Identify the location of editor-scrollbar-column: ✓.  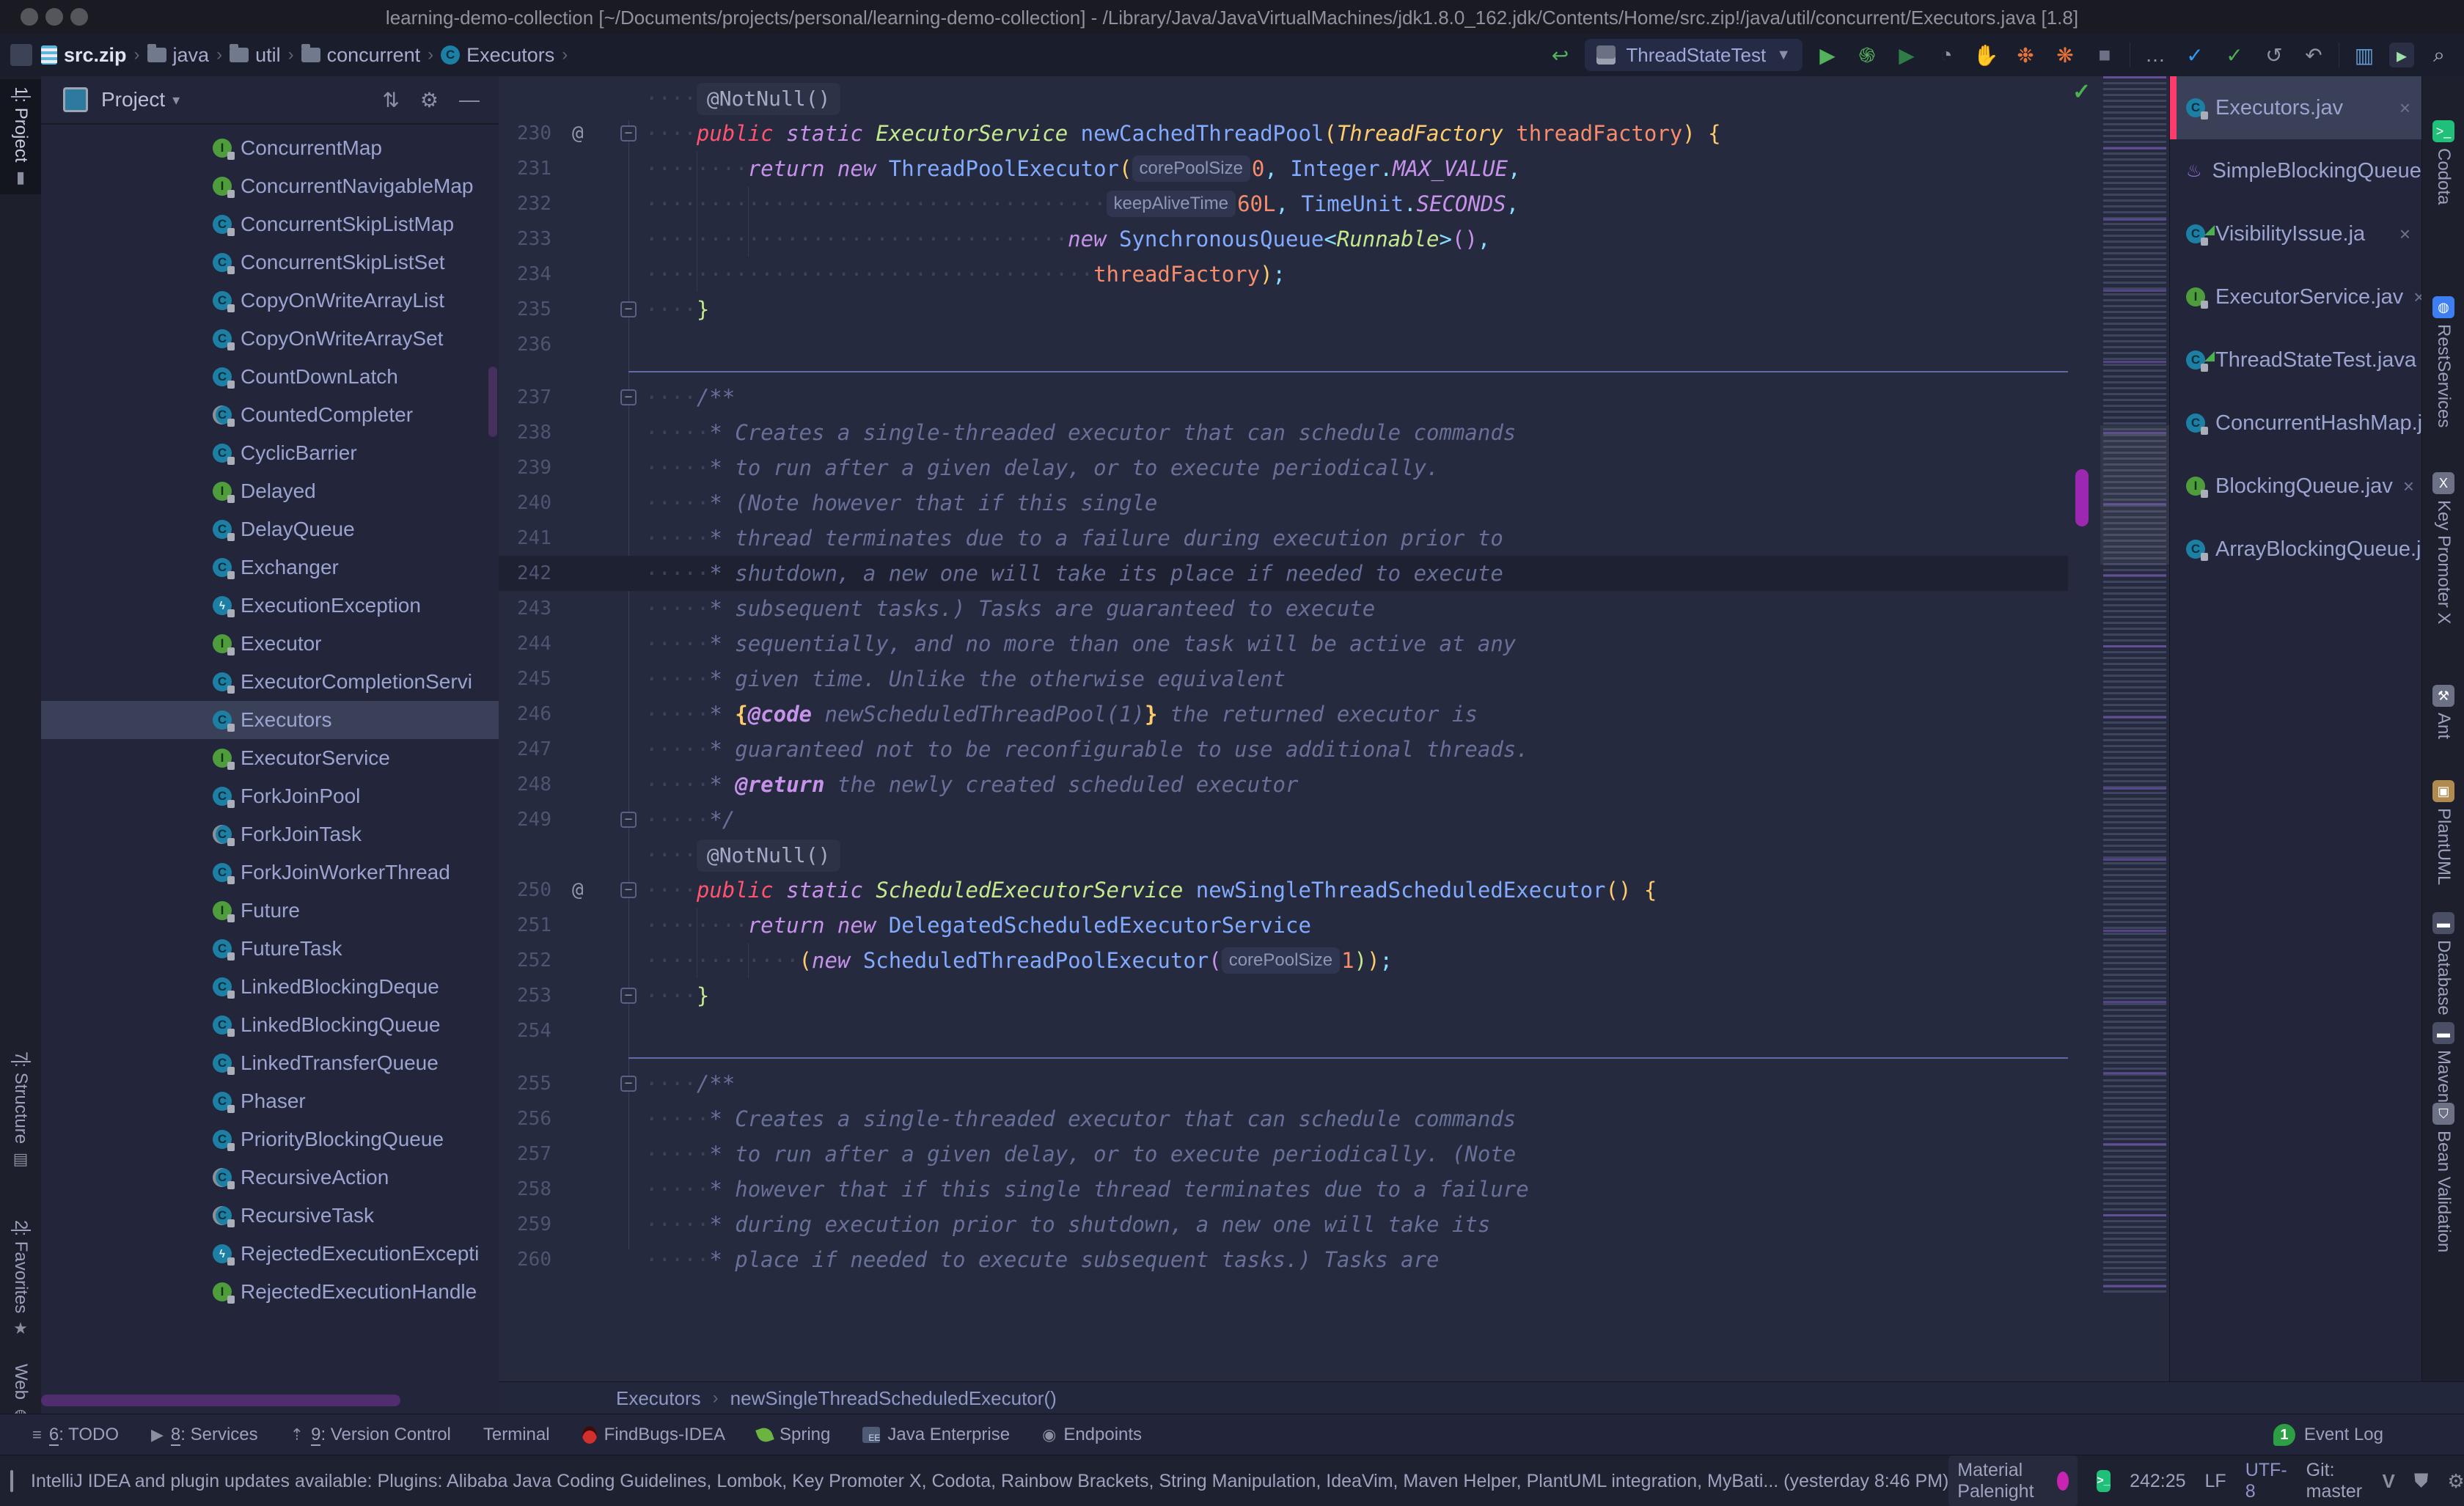
(2084, 728).